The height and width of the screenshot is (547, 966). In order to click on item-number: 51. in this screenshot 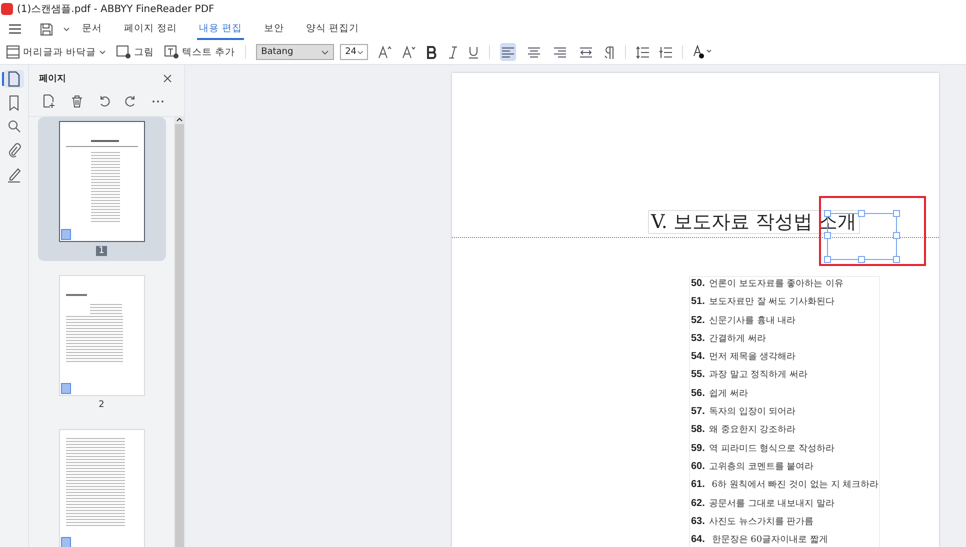, I will do `click(698, 302)`.